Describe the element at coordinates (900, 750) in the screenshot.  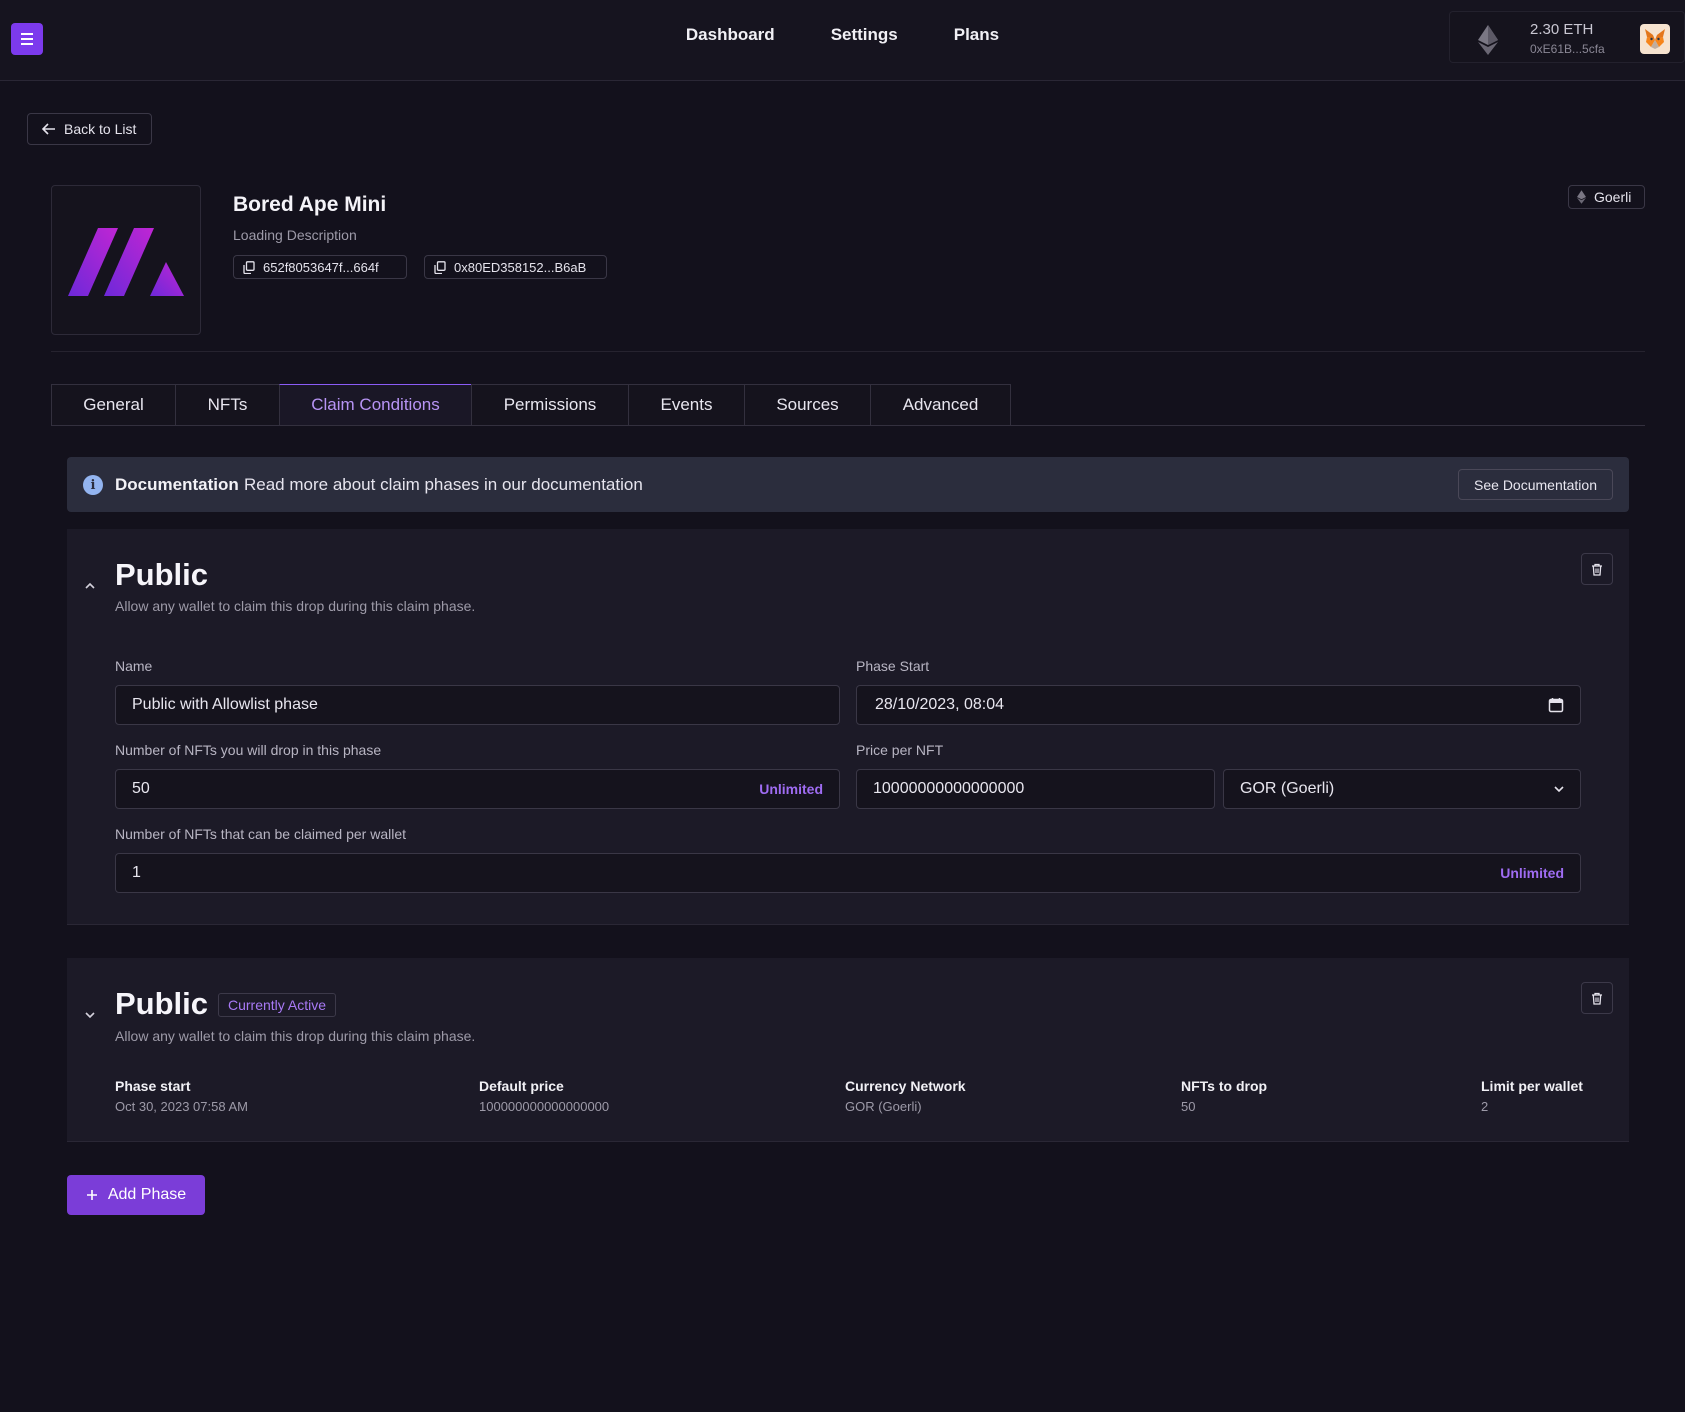
I see `price-label: Price per NFT` at that location.